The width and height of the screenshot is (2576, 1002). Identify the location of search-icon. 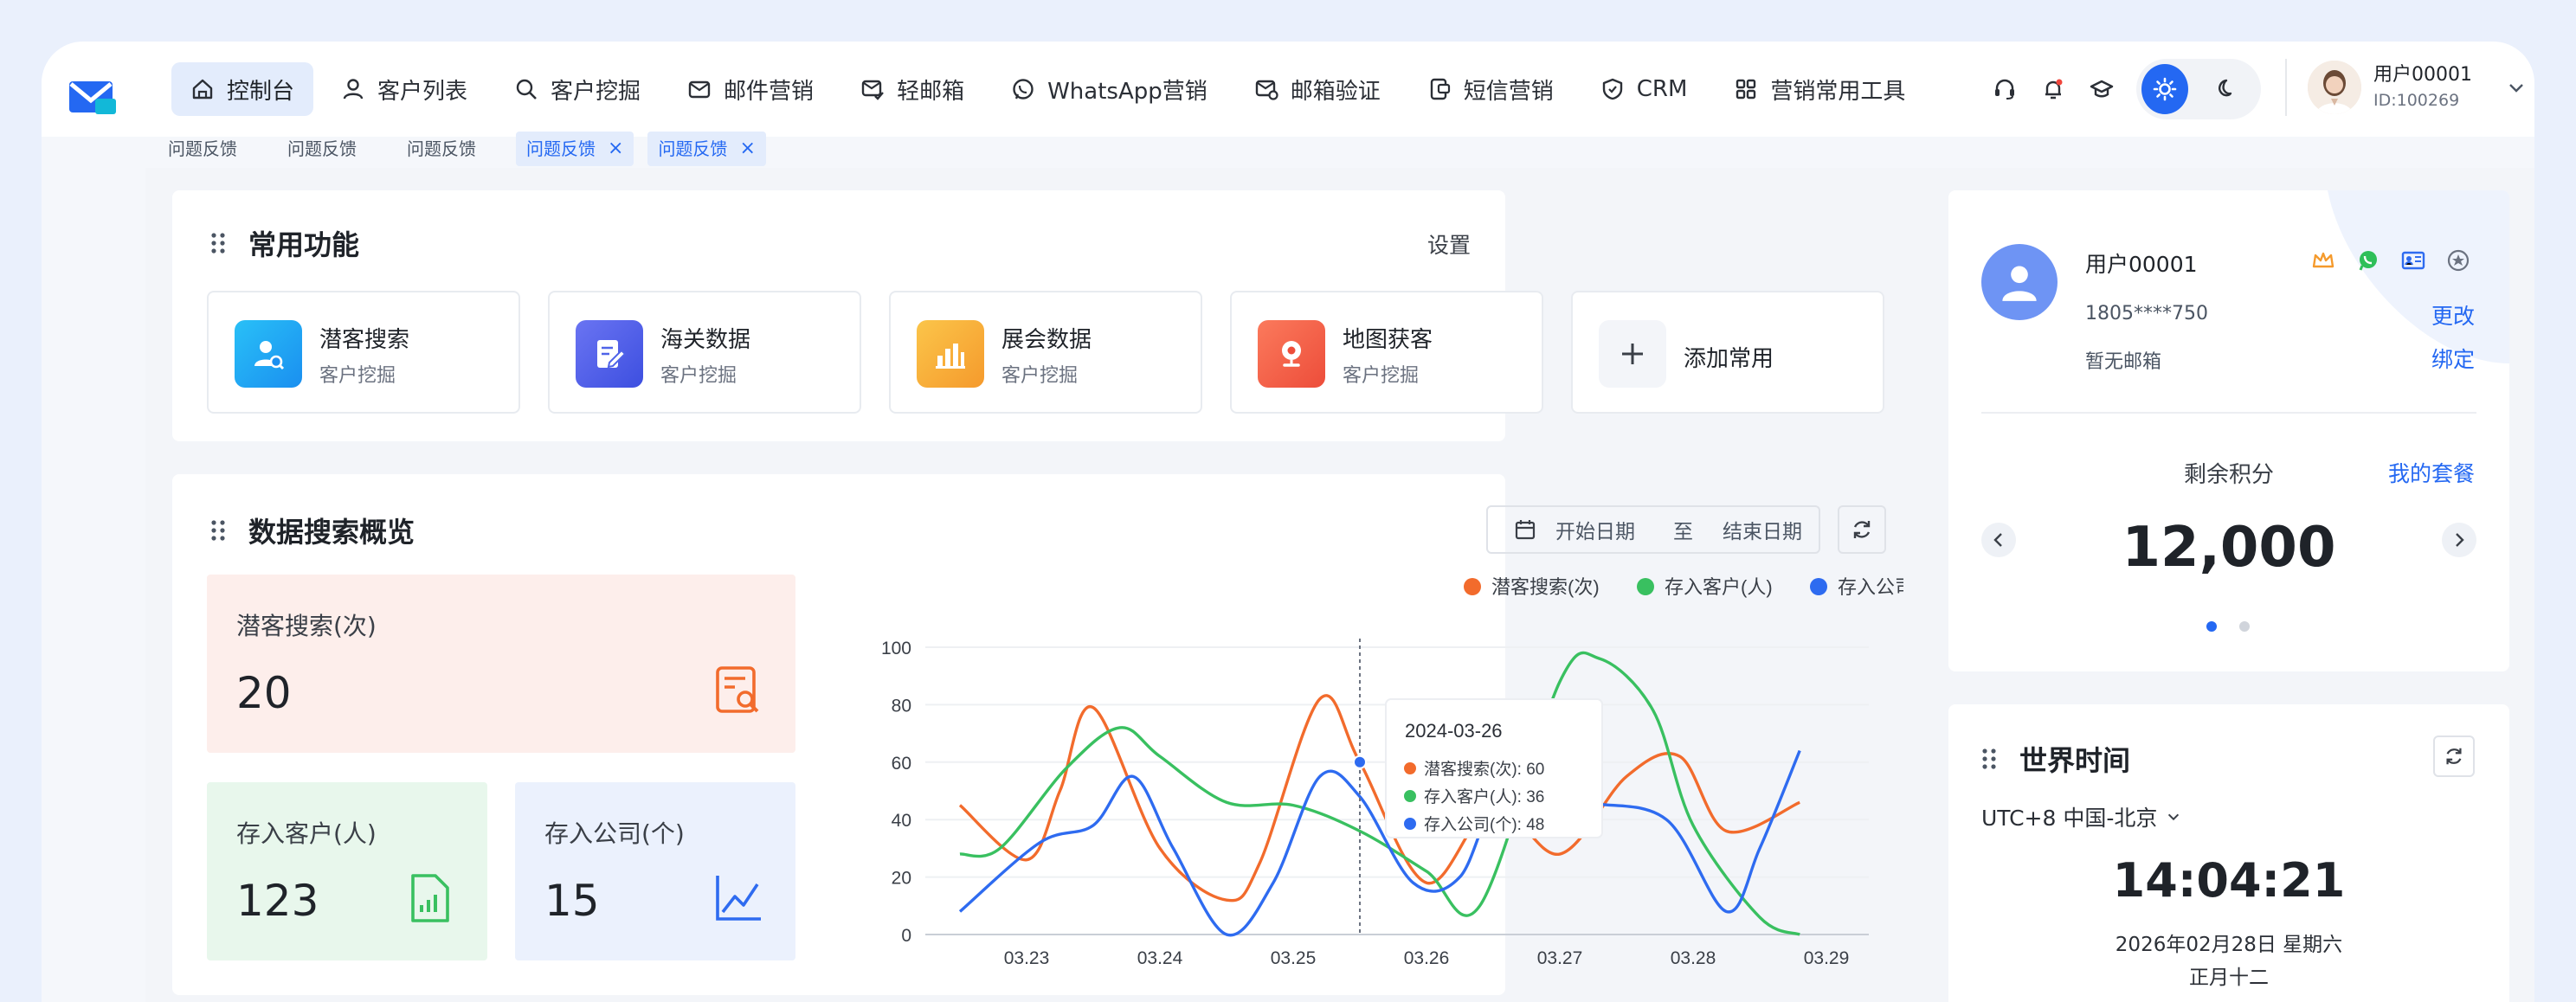
(526, 89).